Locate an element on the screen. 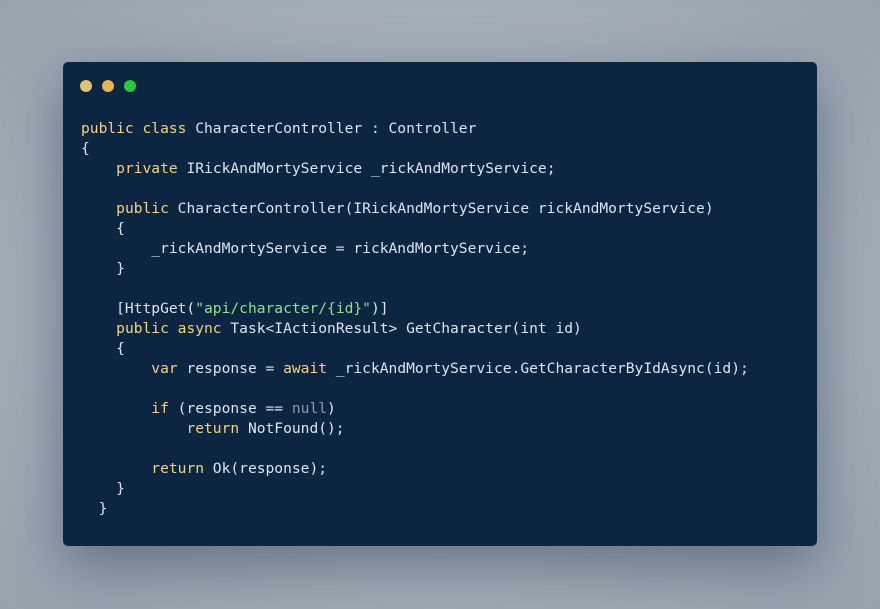  code-keyword: public is located at coordinates (142, 208).